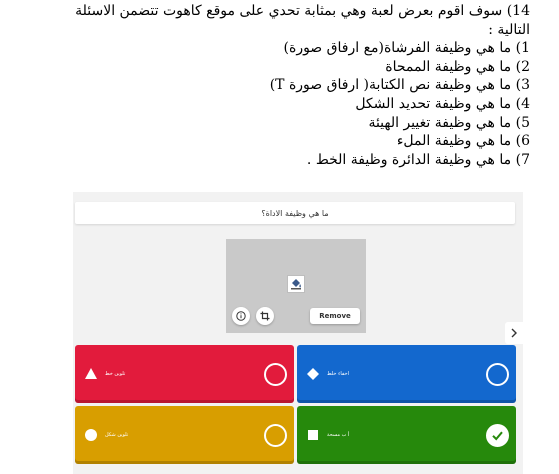 Image resolution: width=559 pixels, height=474 pixels. I want to click on answer-option-4: أ ب مسحة, so click(406, 435).